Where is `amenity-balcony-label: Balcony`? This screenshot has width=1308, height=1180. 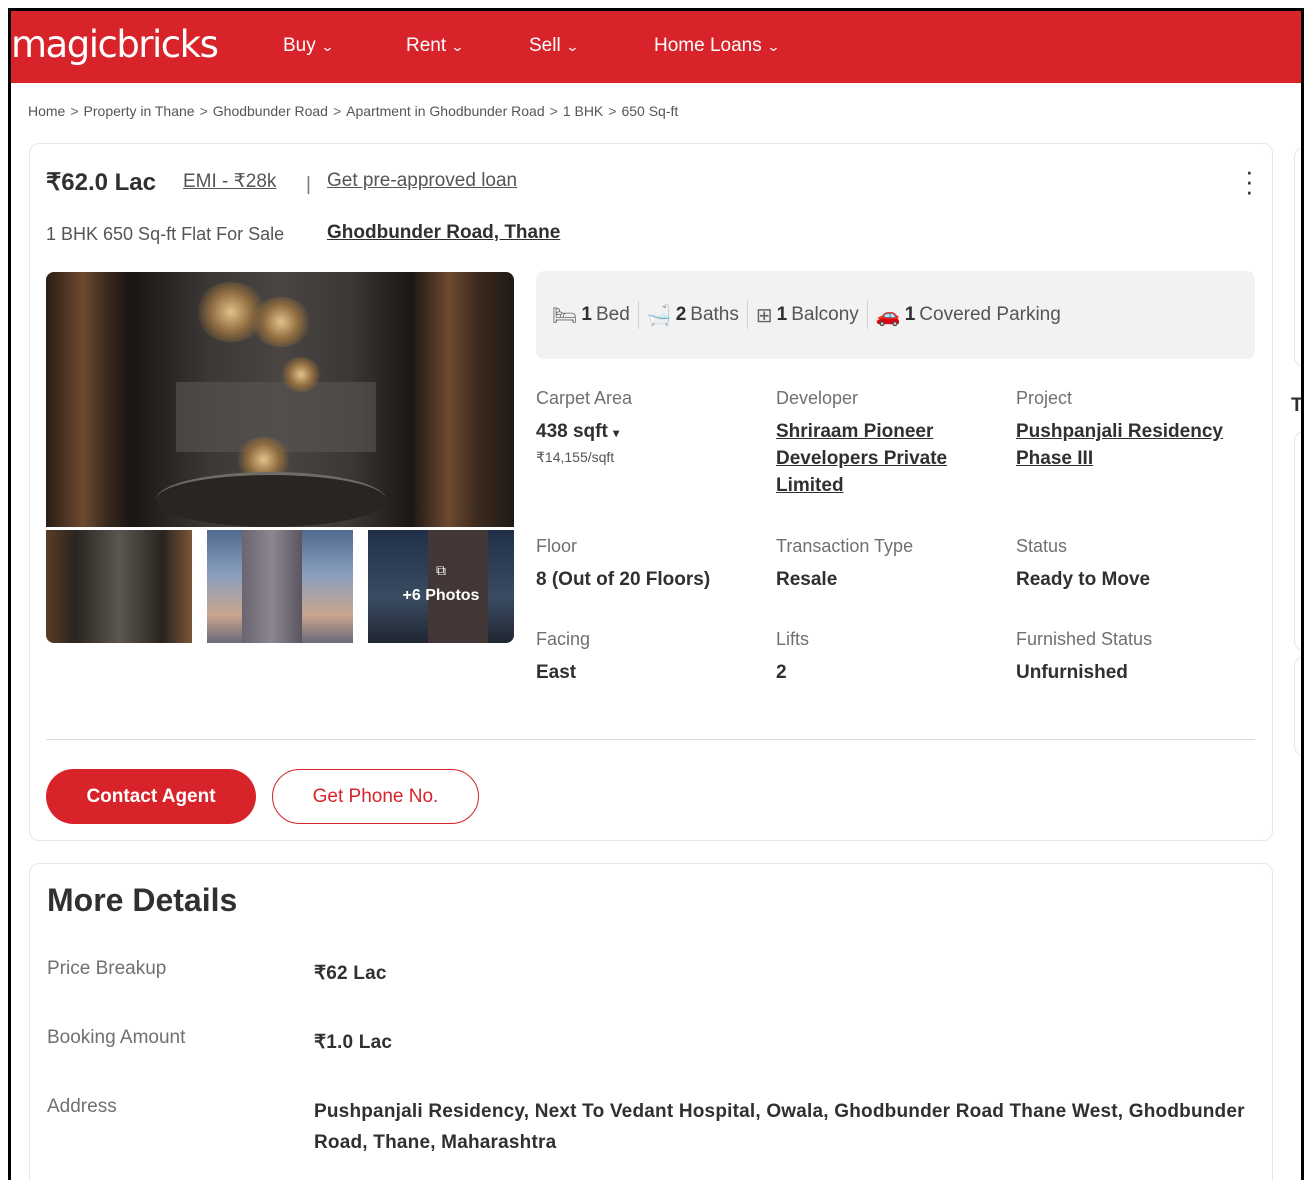
amenity-balcony-label: Balcony is located at coordinates (825, 314).